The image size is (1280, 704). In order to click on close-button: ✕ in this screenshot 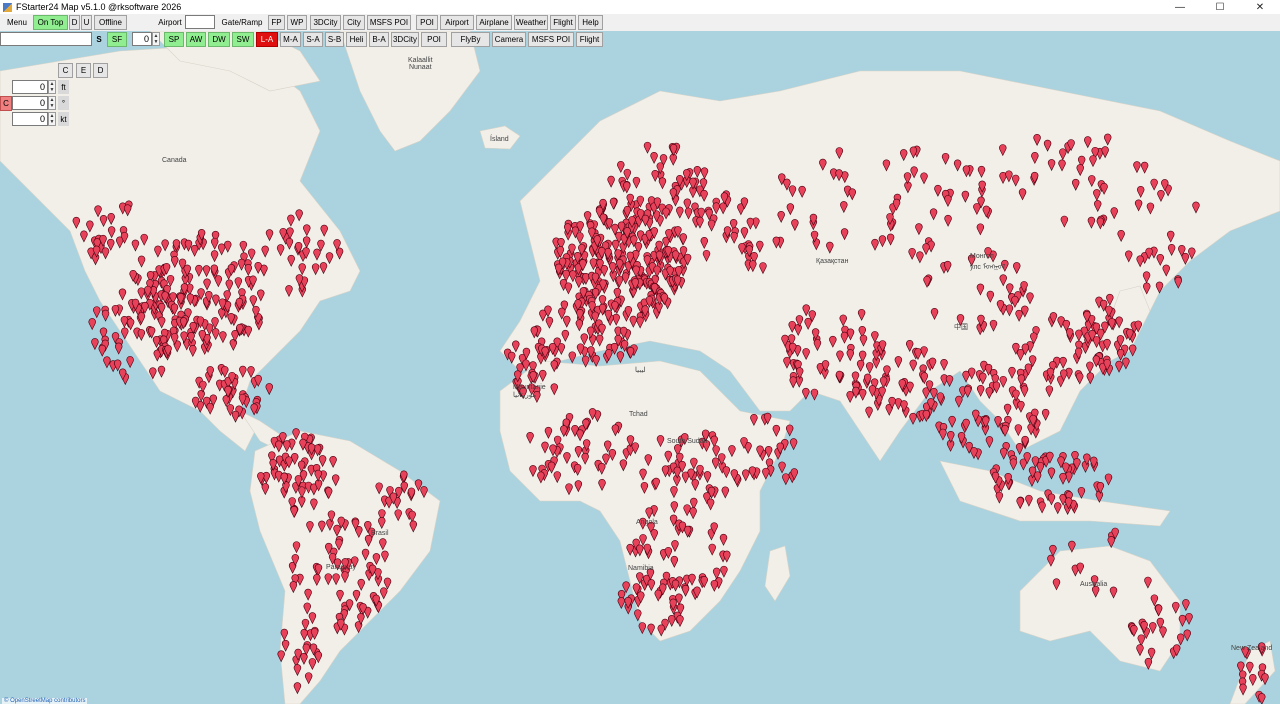, I will do `click(1260, 7)`.